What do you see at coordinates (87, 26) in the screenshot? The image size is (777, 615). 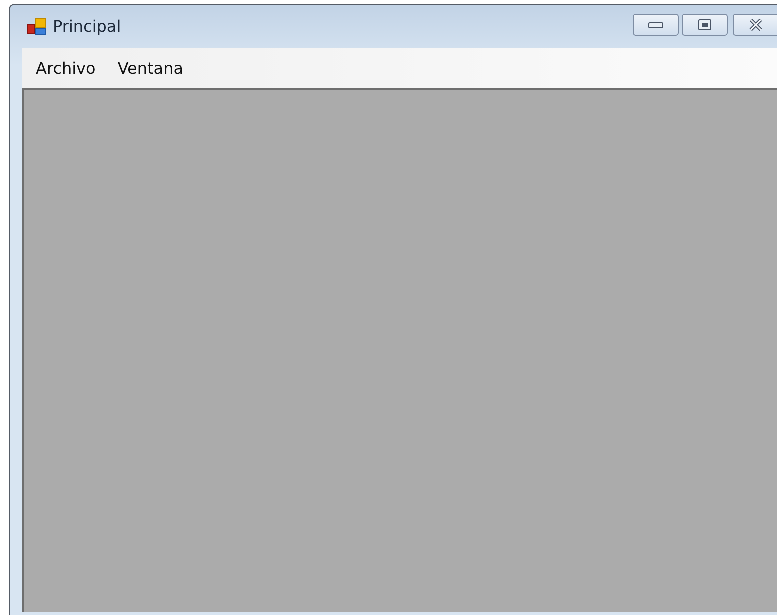 I see `window-title: Principal` at bounding box center [87, 26].